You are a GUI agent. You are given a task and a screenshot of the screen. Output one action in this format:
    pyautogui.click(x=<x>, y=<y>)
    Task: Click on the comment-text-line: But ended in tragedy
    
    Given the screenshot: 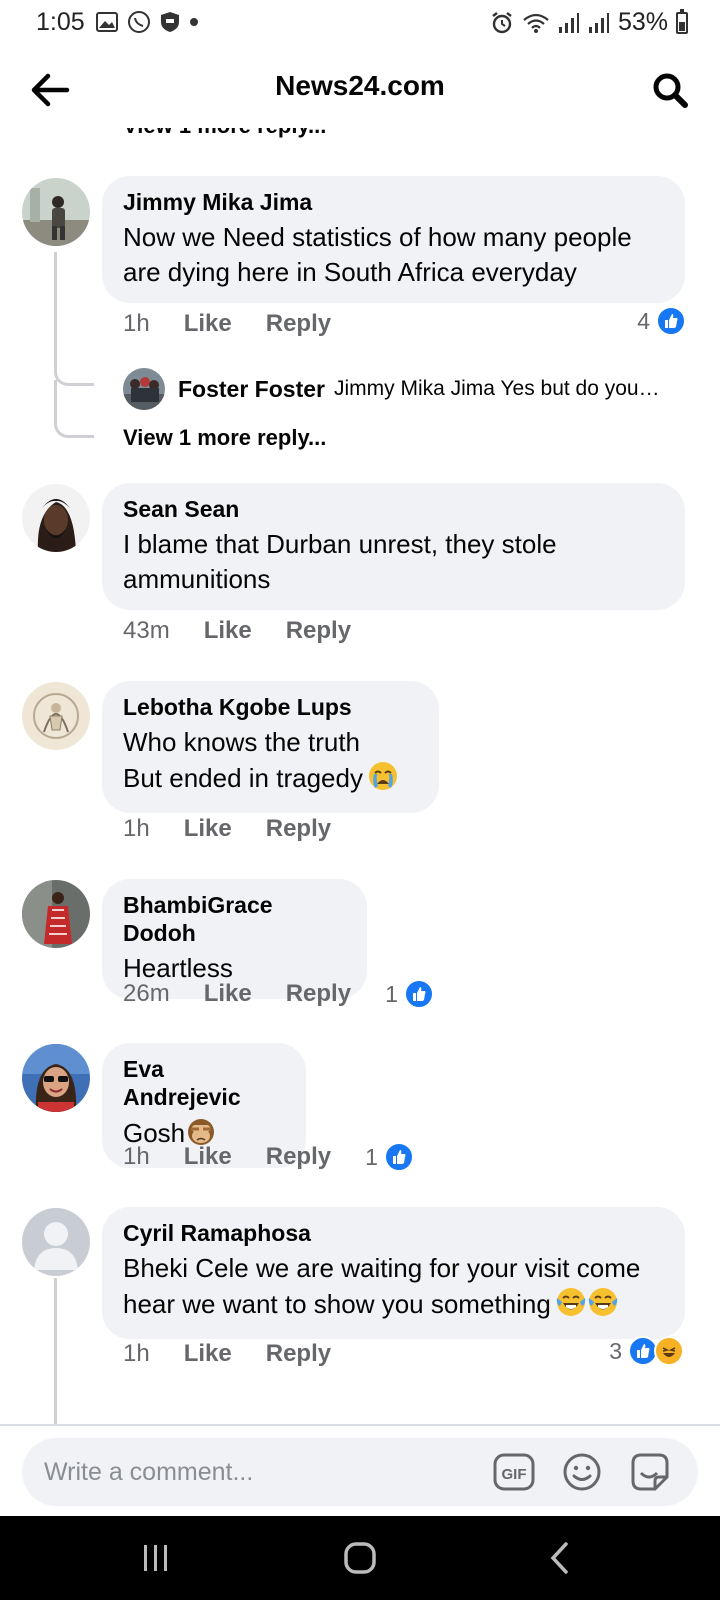 What is the action you would take?
    pyautogui.click(x=271, y=780)
    